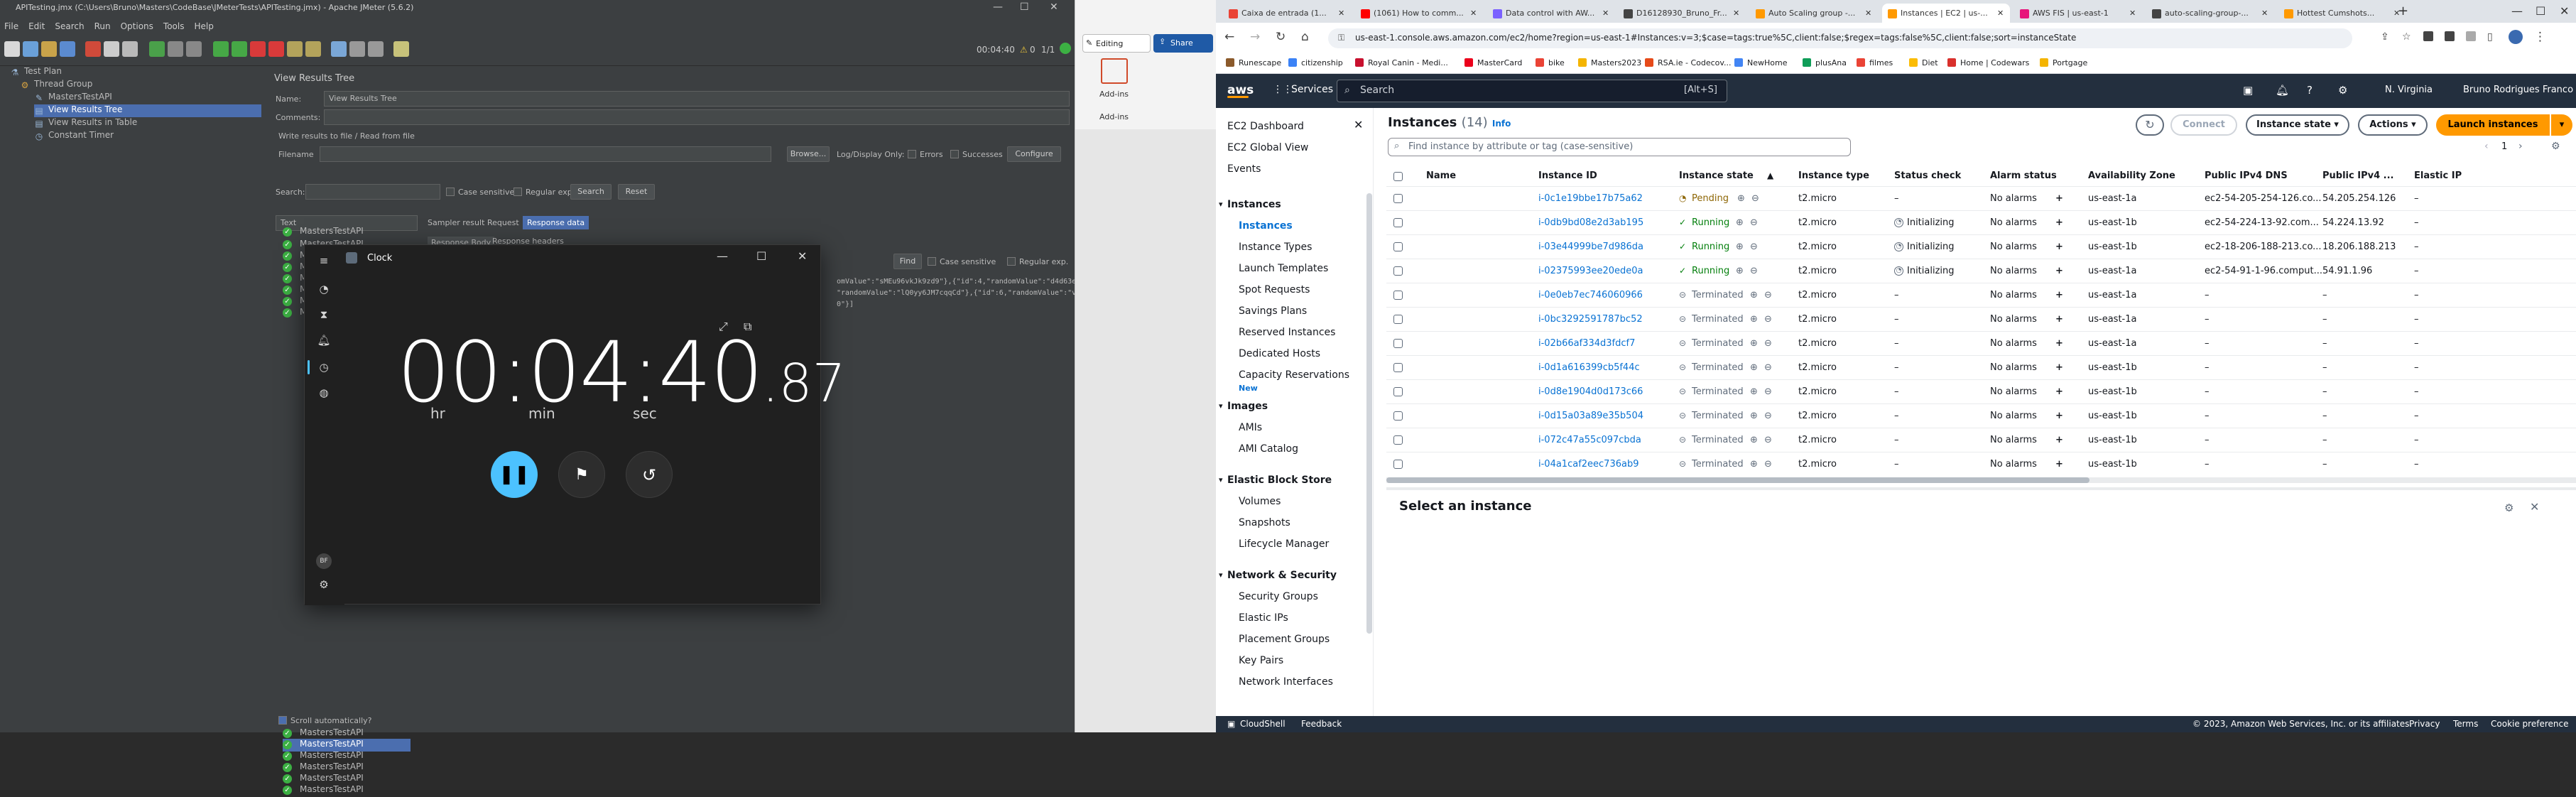 The height and width of the screenshot is (797, 2576). Describe the element at coordinates (194, 49) in the screenshot. I see `toggle-icon` at that location.